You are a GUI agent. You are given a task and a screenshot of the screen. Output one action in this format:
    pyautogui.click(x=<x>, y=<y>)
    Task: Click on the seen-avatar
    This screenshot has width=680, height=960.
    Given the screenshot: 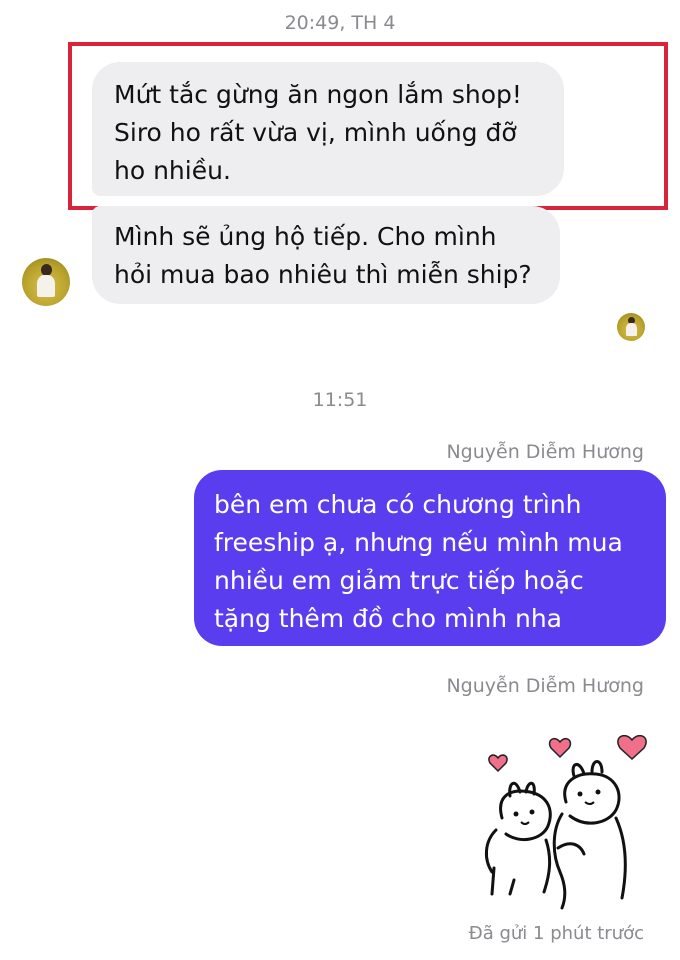 What is the action you would take?
    pyautogui.click(x=631, y=327)
    